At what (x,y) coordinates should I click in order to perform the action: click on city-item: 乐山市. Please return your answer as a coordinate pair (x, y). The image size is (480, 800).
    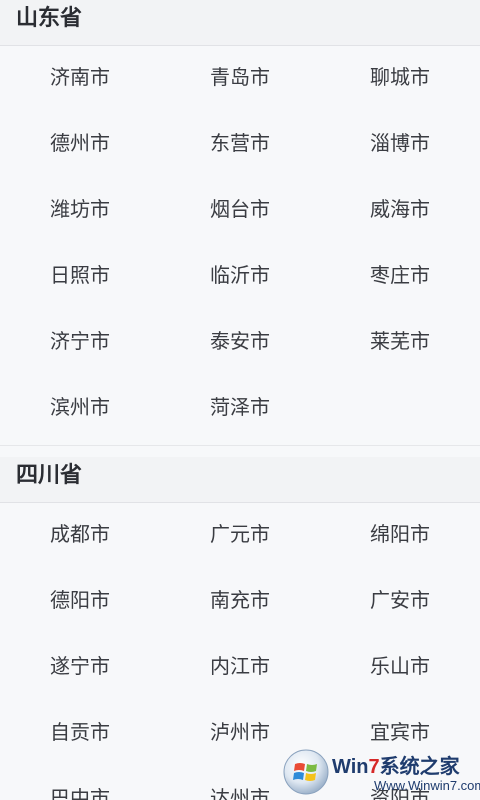
    Looking at the image, I should click on (400, 664).